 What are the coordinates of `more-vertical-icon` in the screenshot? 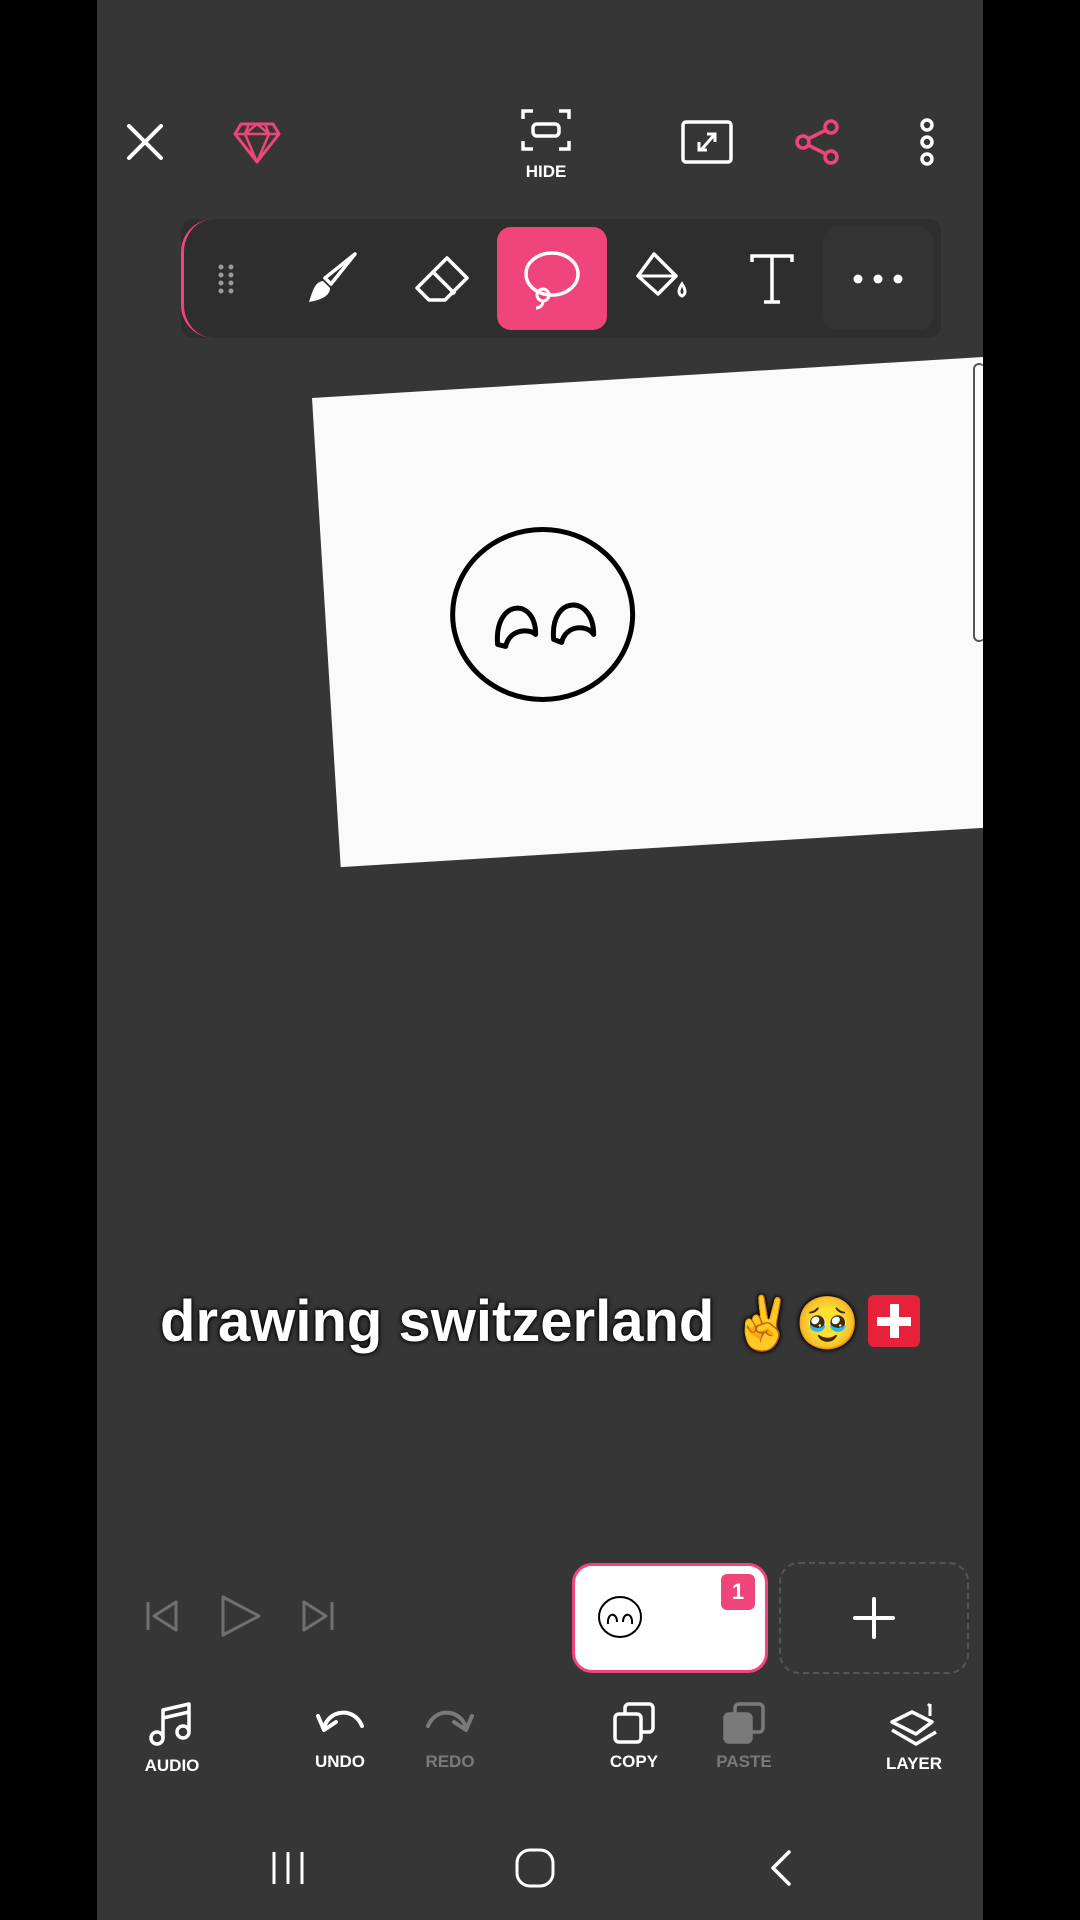 It's located at (927, 142).